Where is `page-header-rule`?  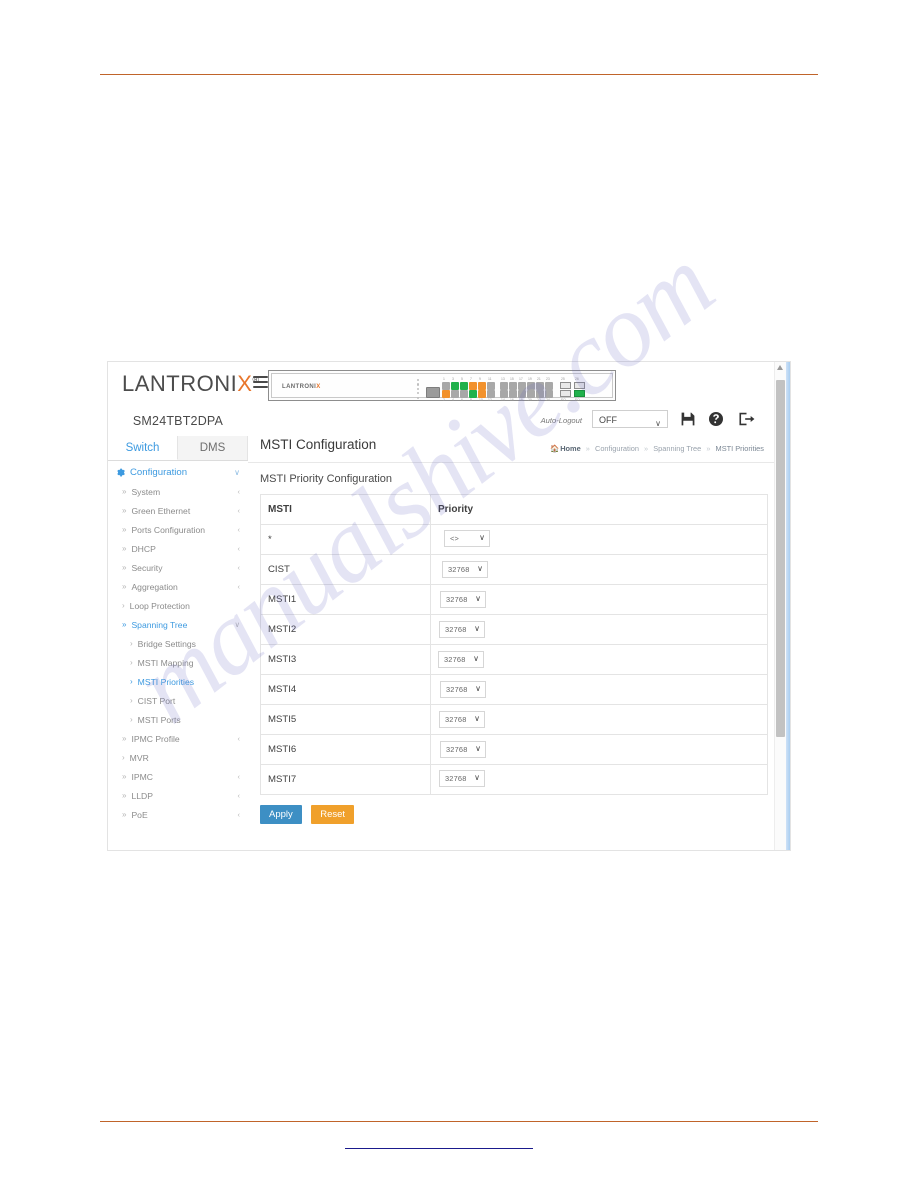 page-header-rule is located at coordinates (459, 74).